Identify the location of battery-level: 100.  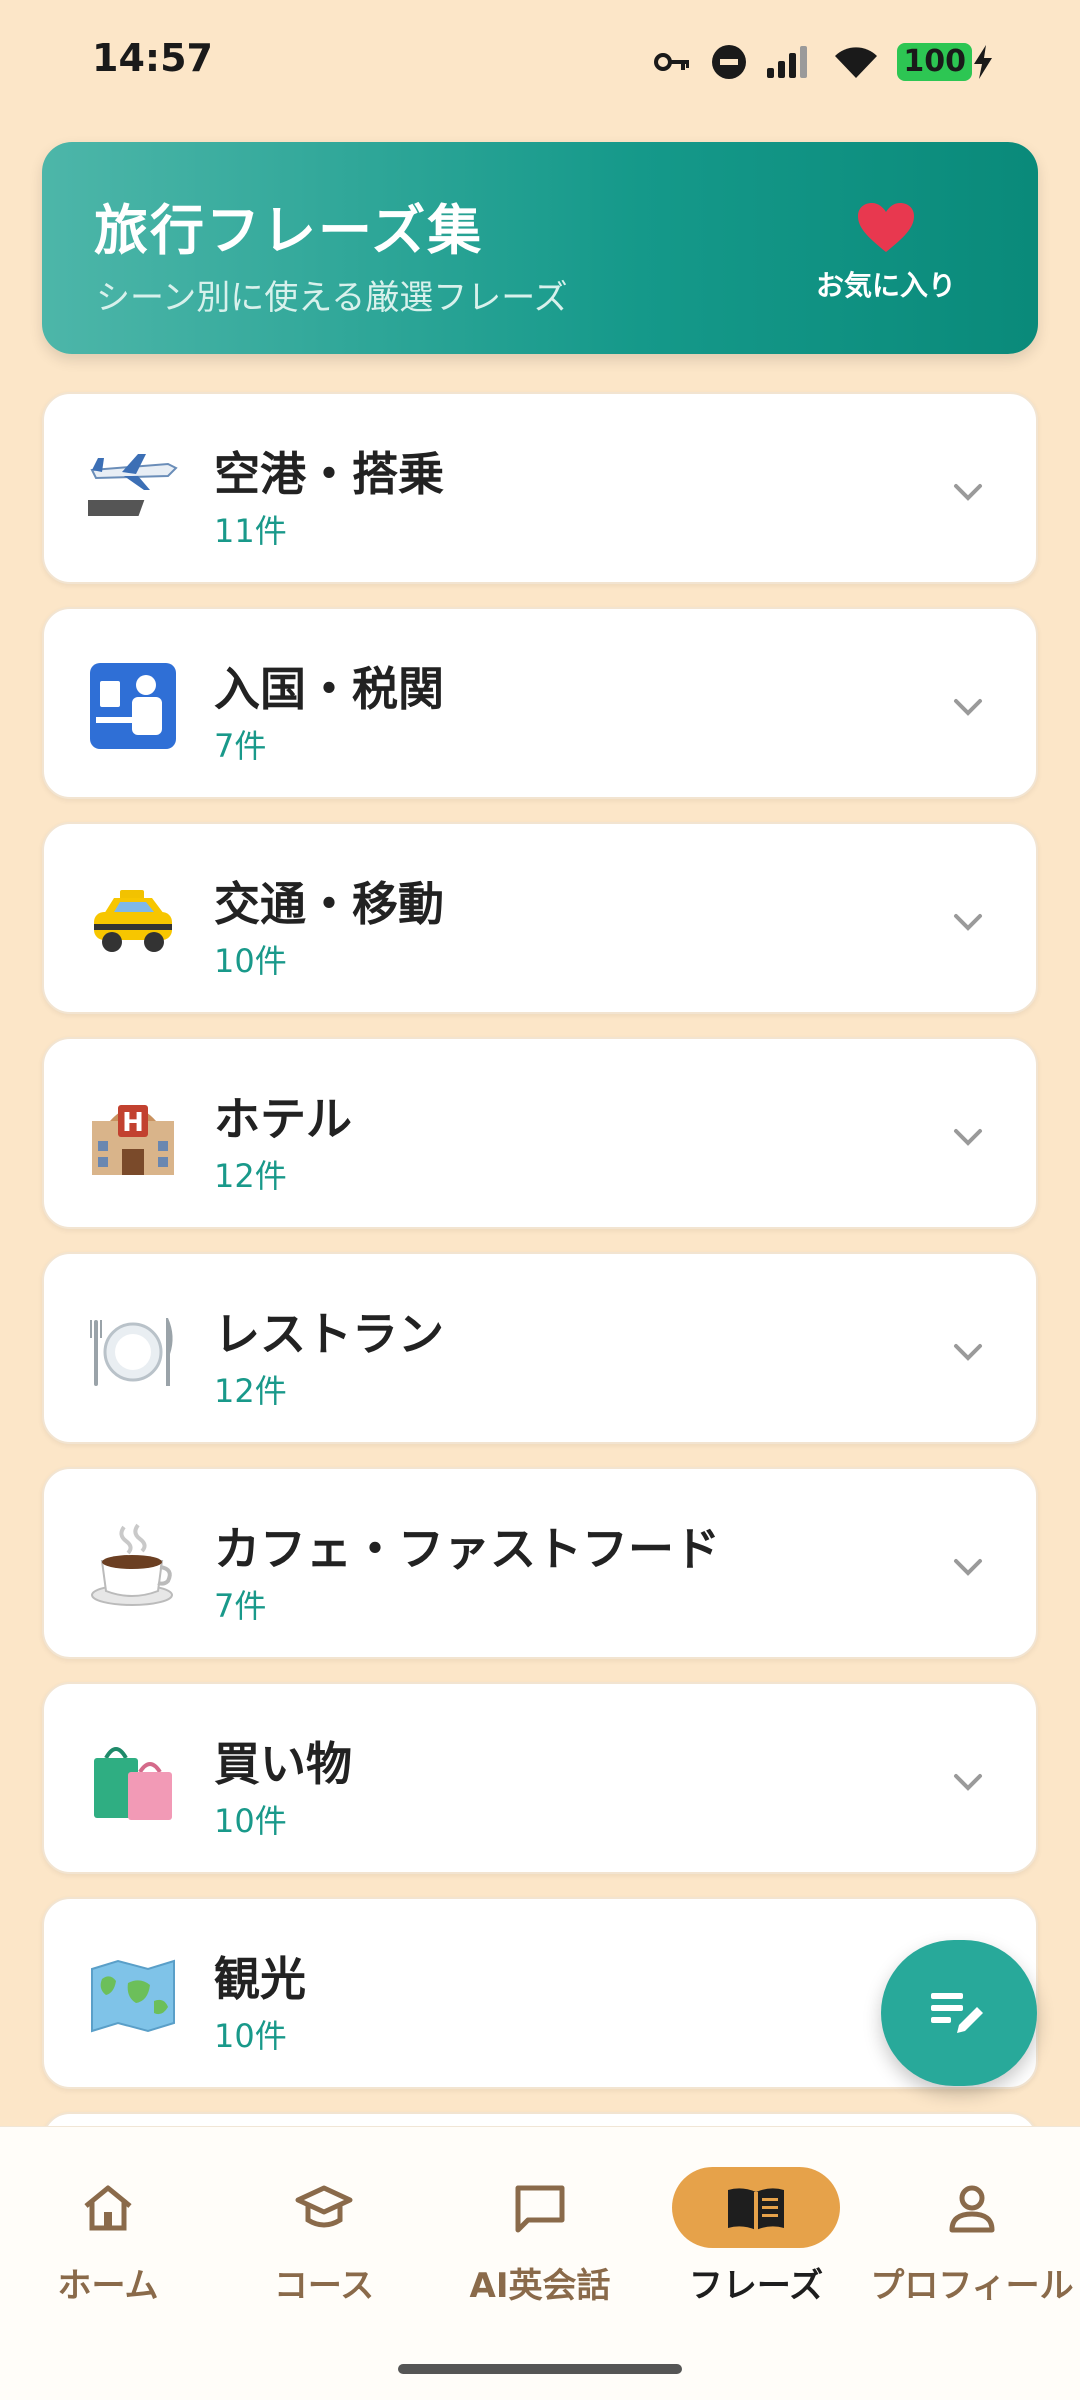
(934, 62).